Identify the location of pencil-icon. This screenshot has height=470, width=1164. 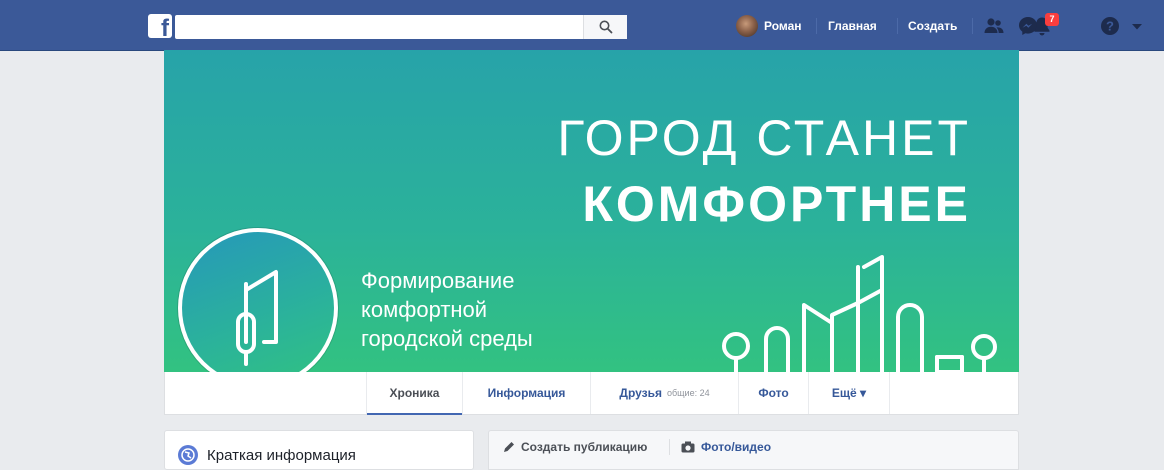
(509, 447).